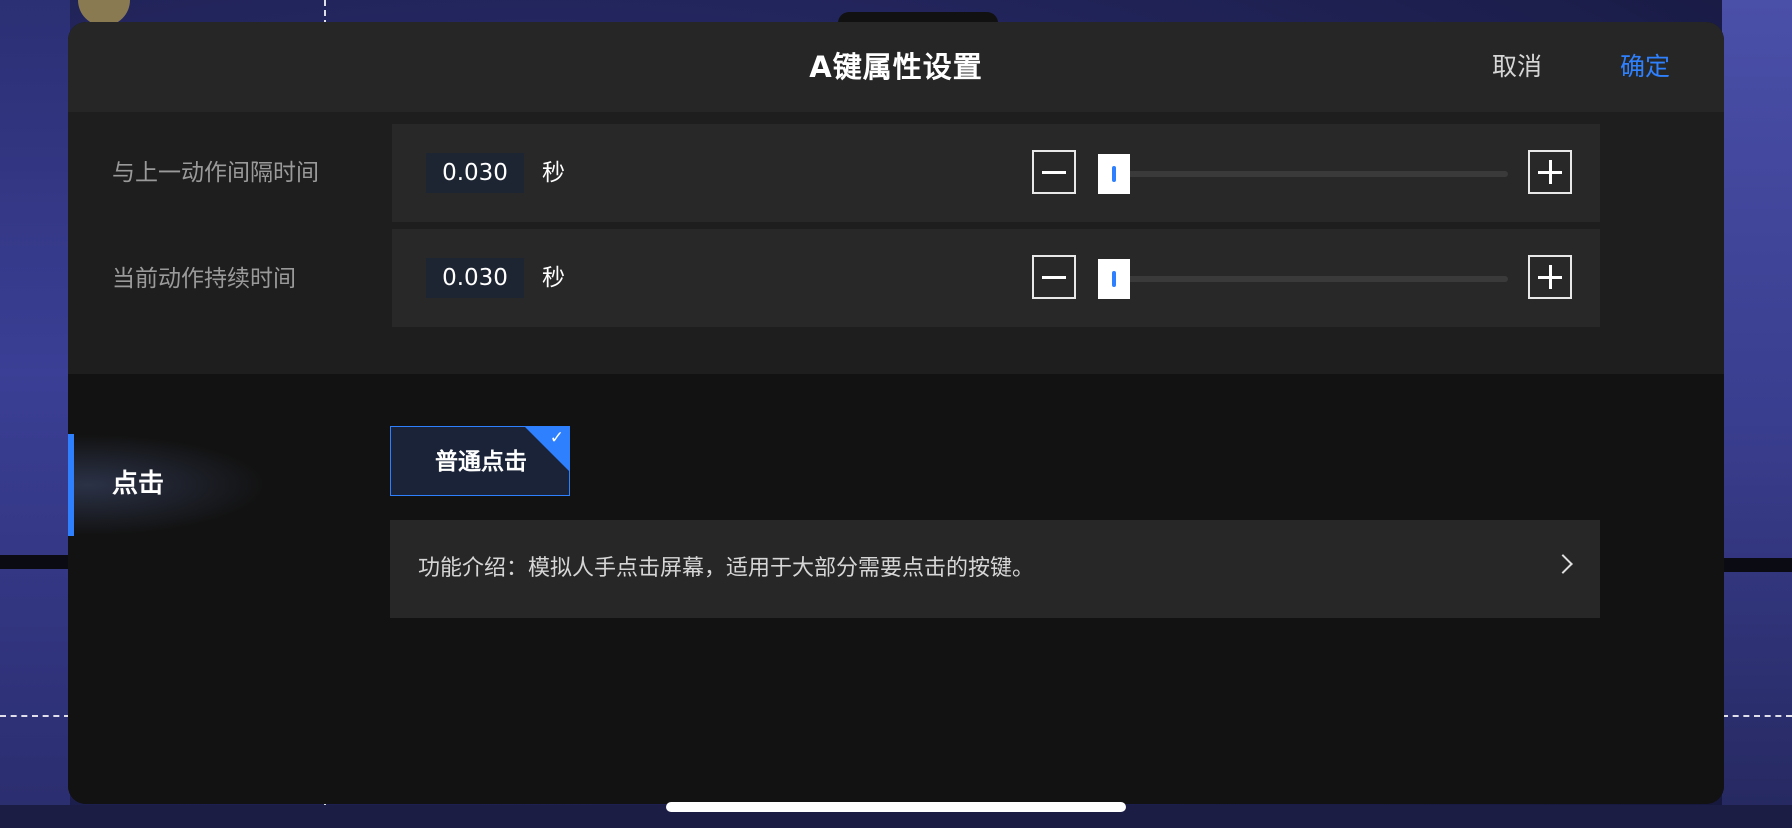 The width and height of the screenshot is (1792, 828). I want to click on cancel-button: 取消, so click(1517, 67).